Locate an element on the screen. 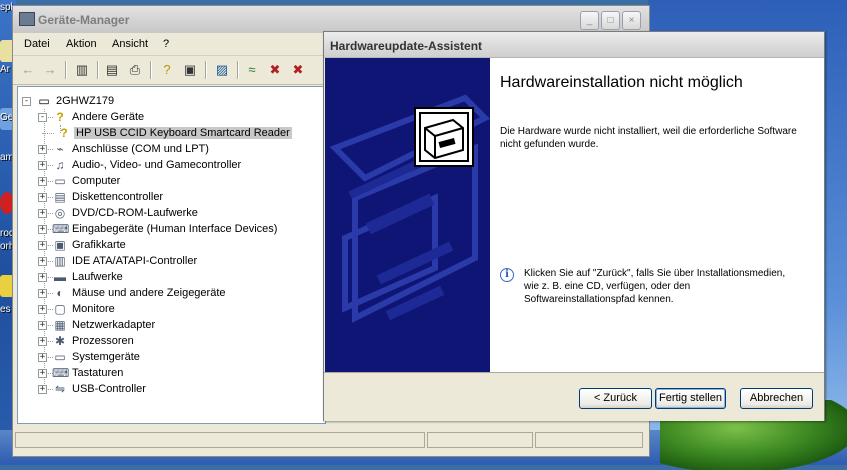 Image resolution: width=847 pixels, height=470 pixels. ide-controller-icon: ▥ is located at coordinates (60, 261).